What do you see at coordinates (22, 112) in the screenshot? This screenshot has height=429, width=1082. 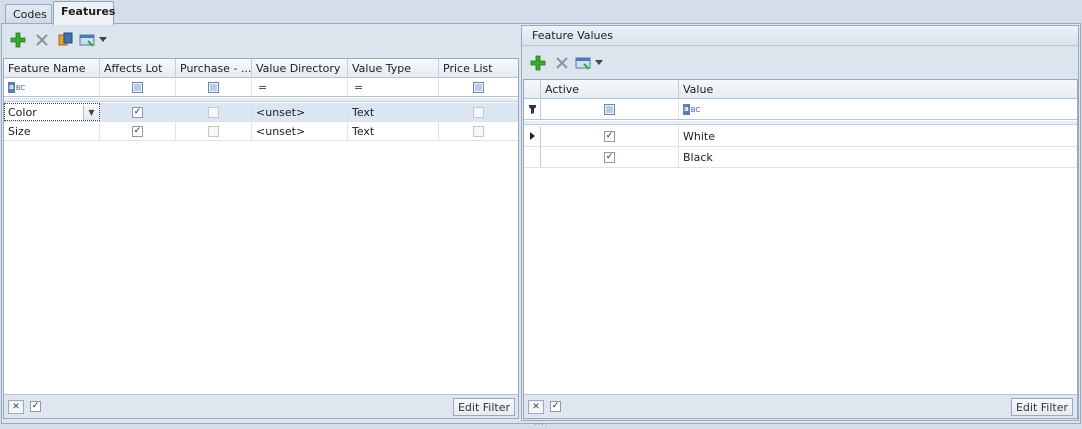 I see `feature-name-value: Color` at bounding box center [22, 112].